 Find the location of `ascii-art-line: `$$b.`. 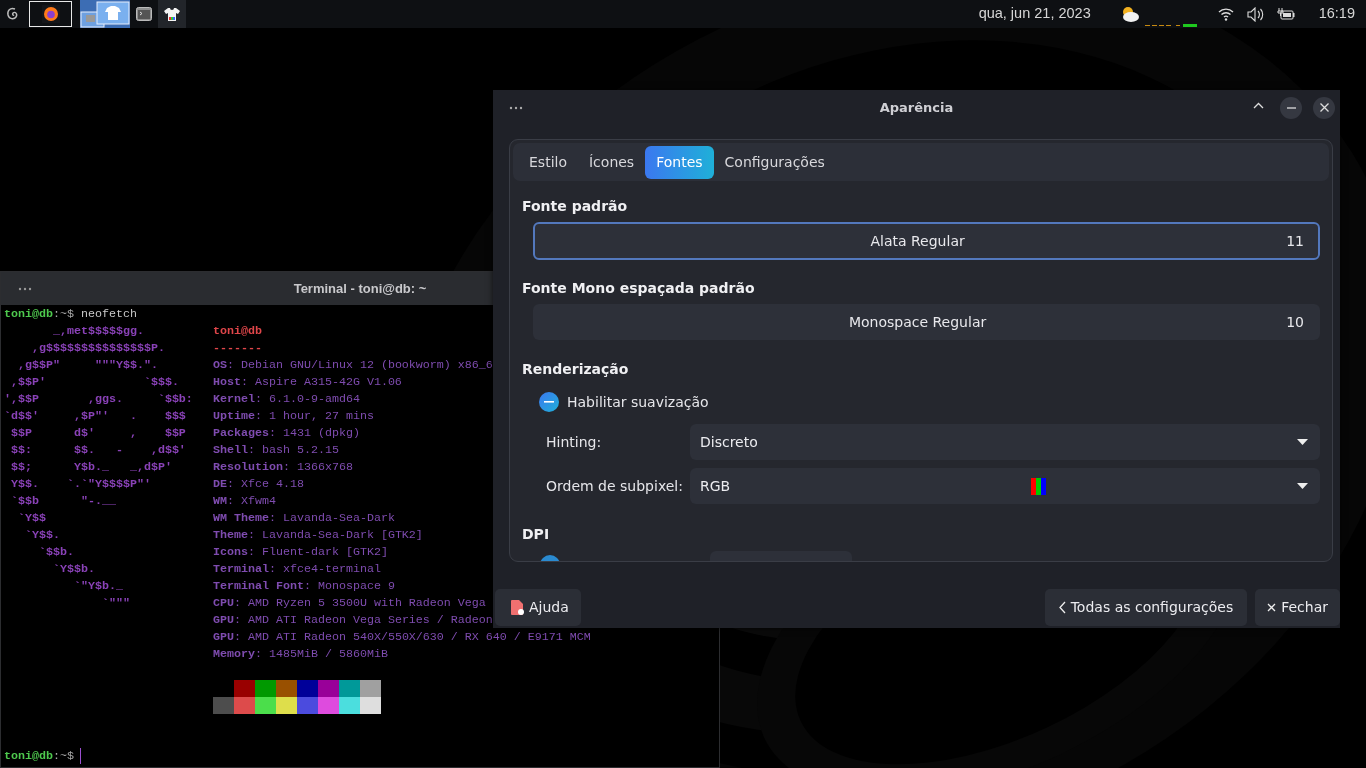

ascii-art-line: `$$b. is located at coordinates (55, 552).